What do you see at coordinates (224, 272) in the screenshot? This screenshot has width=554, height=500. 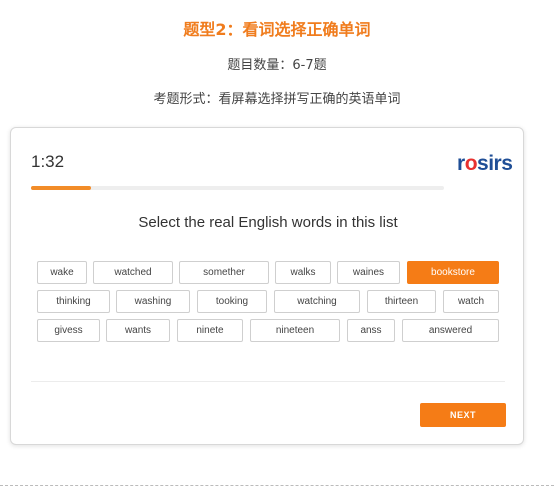 I see `word-option: somether` at bounding box center [224, 272].